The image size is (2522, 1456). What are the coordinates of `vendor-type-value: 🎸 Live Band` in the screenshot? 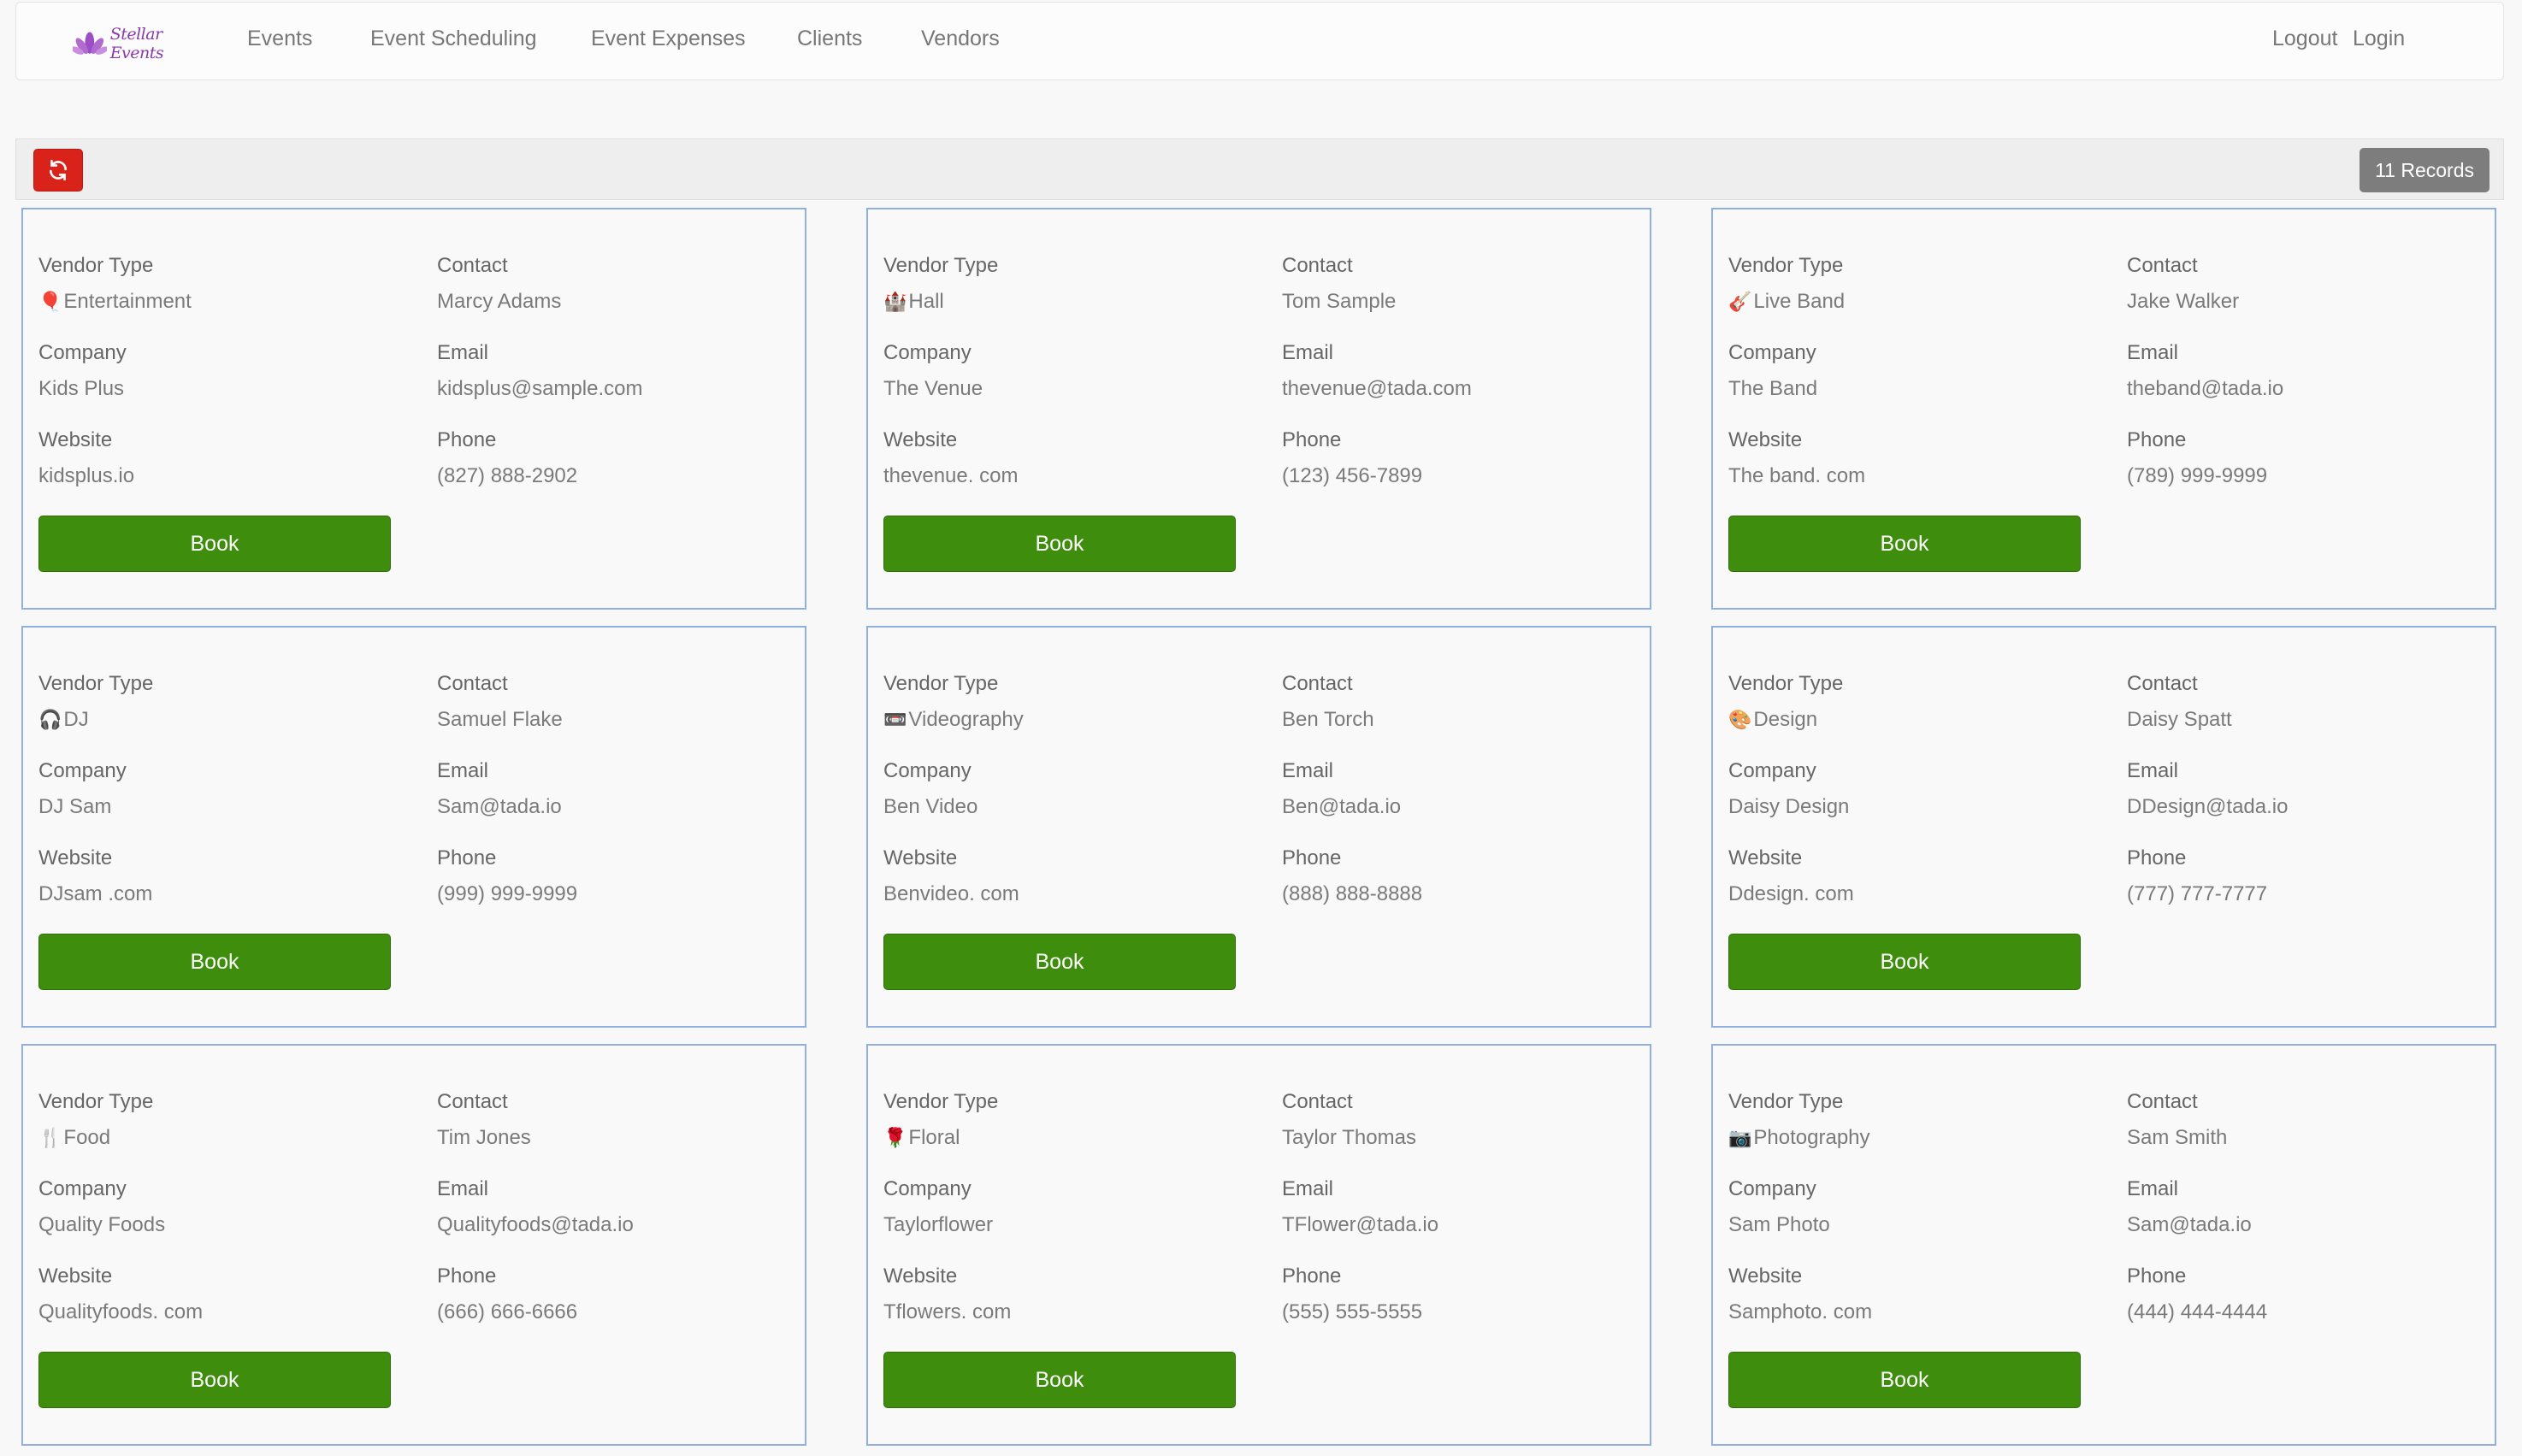 It's located at (1786, 302).